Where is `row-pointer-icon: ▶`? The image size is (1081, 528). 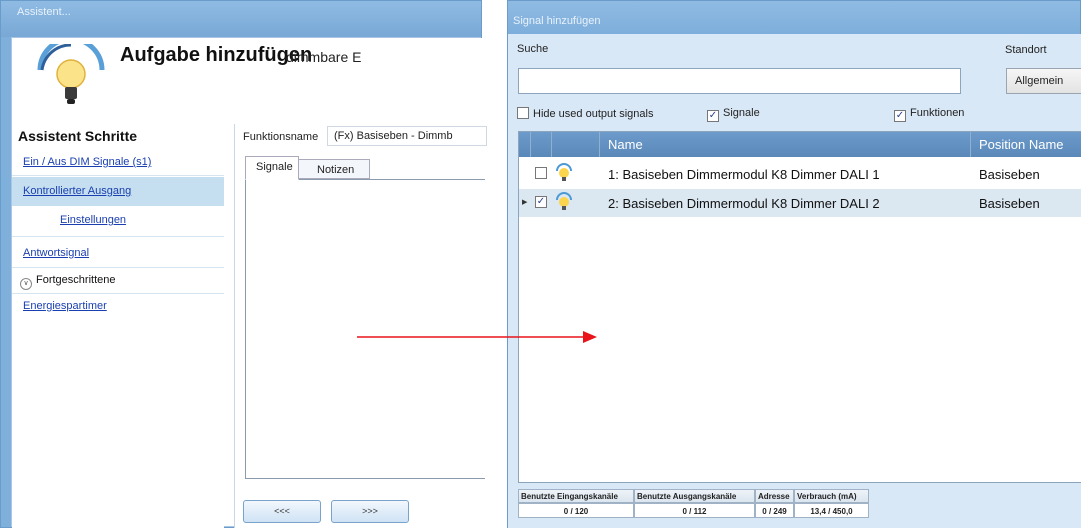
row-pointer-icon: ▶ is located at coordinates (525, 202).